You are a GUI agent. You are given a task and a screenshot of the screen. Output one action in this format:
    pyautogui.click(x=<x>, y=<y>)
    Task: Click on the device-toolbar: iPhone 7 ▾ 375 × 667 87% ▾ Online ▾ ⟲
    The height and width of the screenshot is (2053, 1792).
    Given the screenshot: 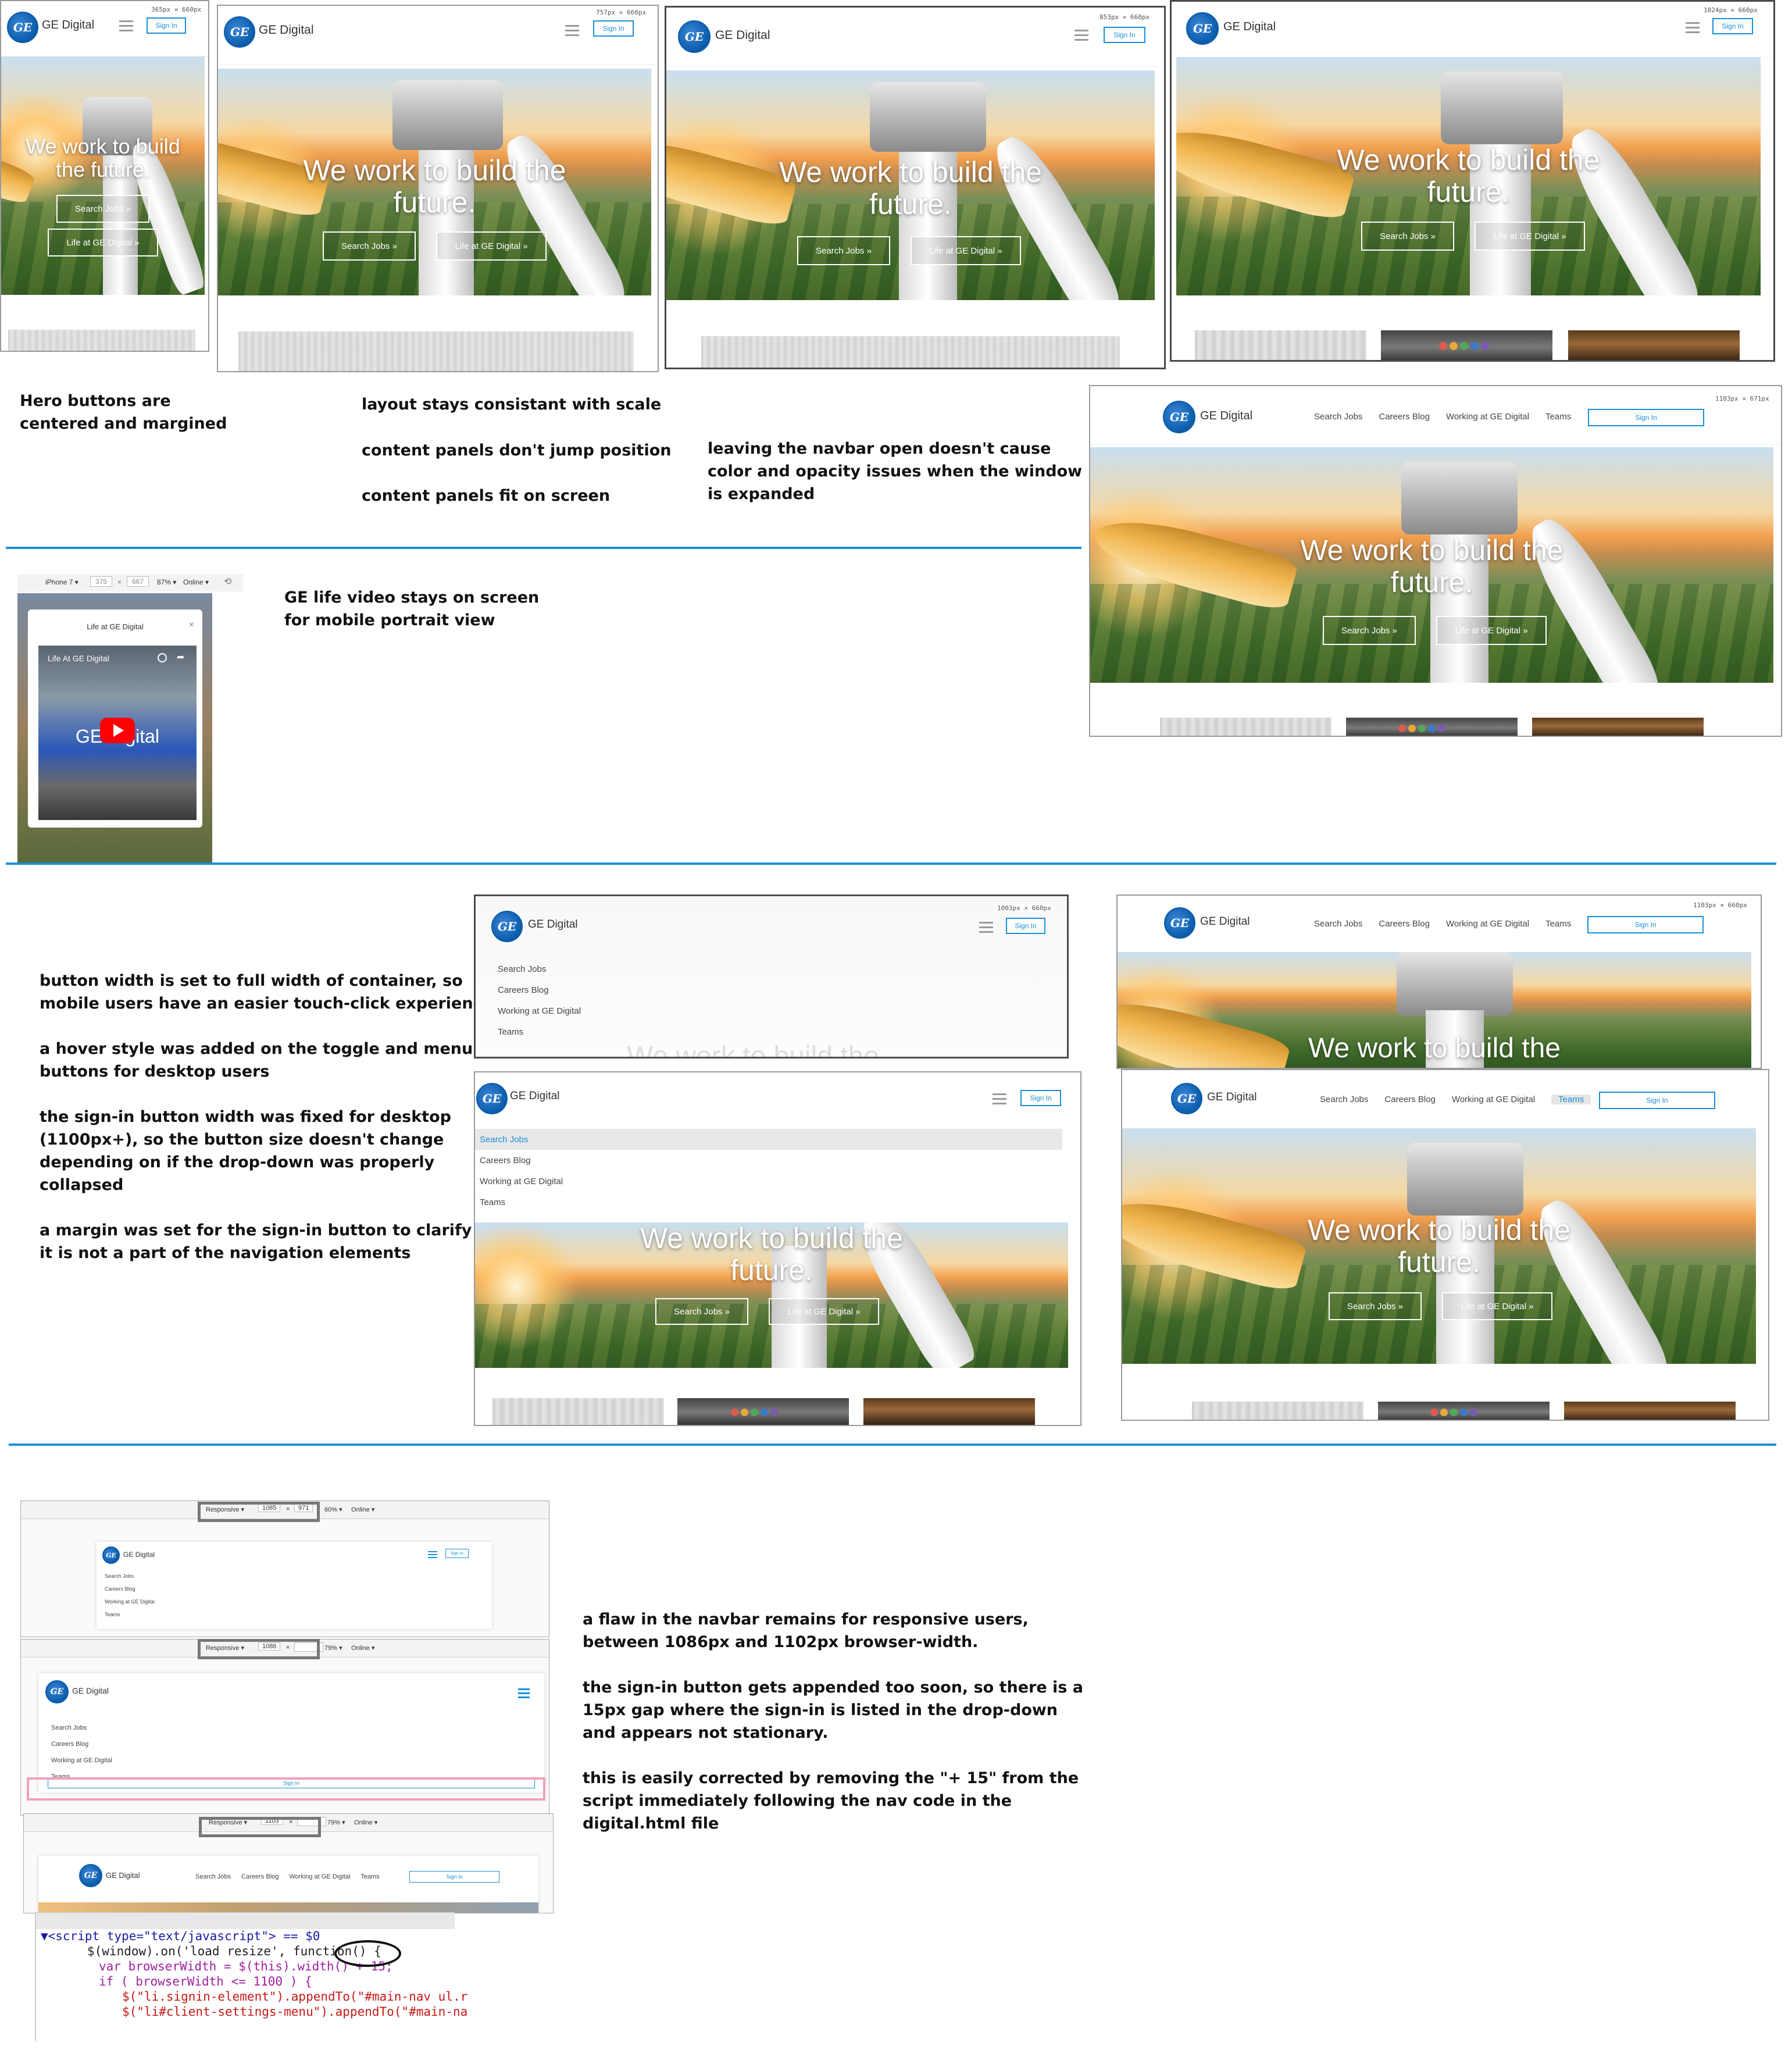 What is the action you would take?
    pyautogui.click(x=130, y=583)
    